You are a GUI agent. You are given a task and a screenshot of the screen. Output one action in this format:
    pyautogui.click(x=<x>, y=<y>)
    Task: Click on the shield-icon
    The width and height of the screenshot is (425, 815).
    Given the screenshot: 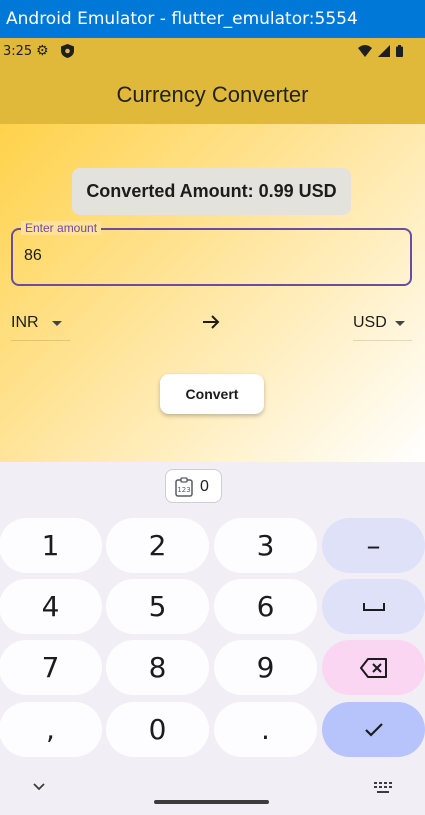 What is the action you would take?
    pyautogui.click(x=67, y=51)
    